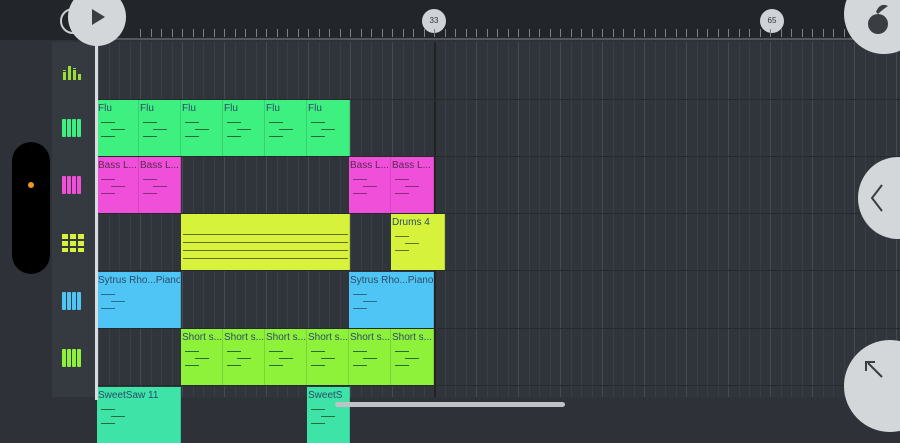  What do you see at coordinates (450, 20) in the screenshot?
I see `timeline-ruler: 33 65` at bounding box center [450, 20].